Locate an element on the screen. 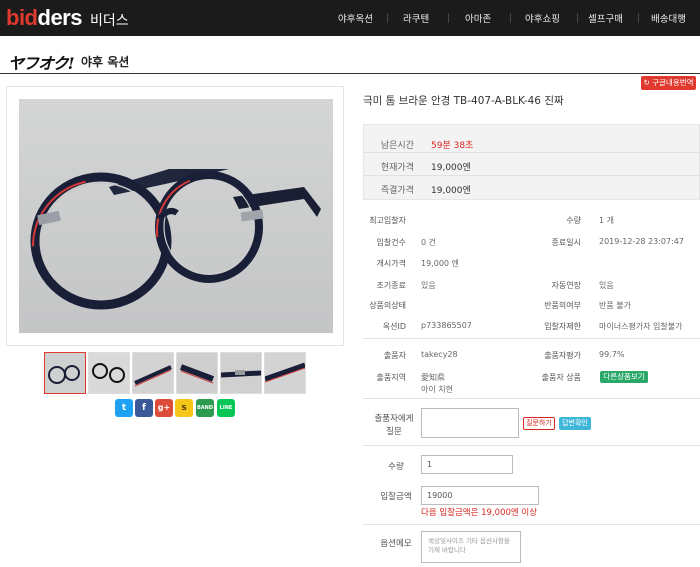 The width and height of the screenshot is (700, 567). question-divider is located at coordinates (531, 445).